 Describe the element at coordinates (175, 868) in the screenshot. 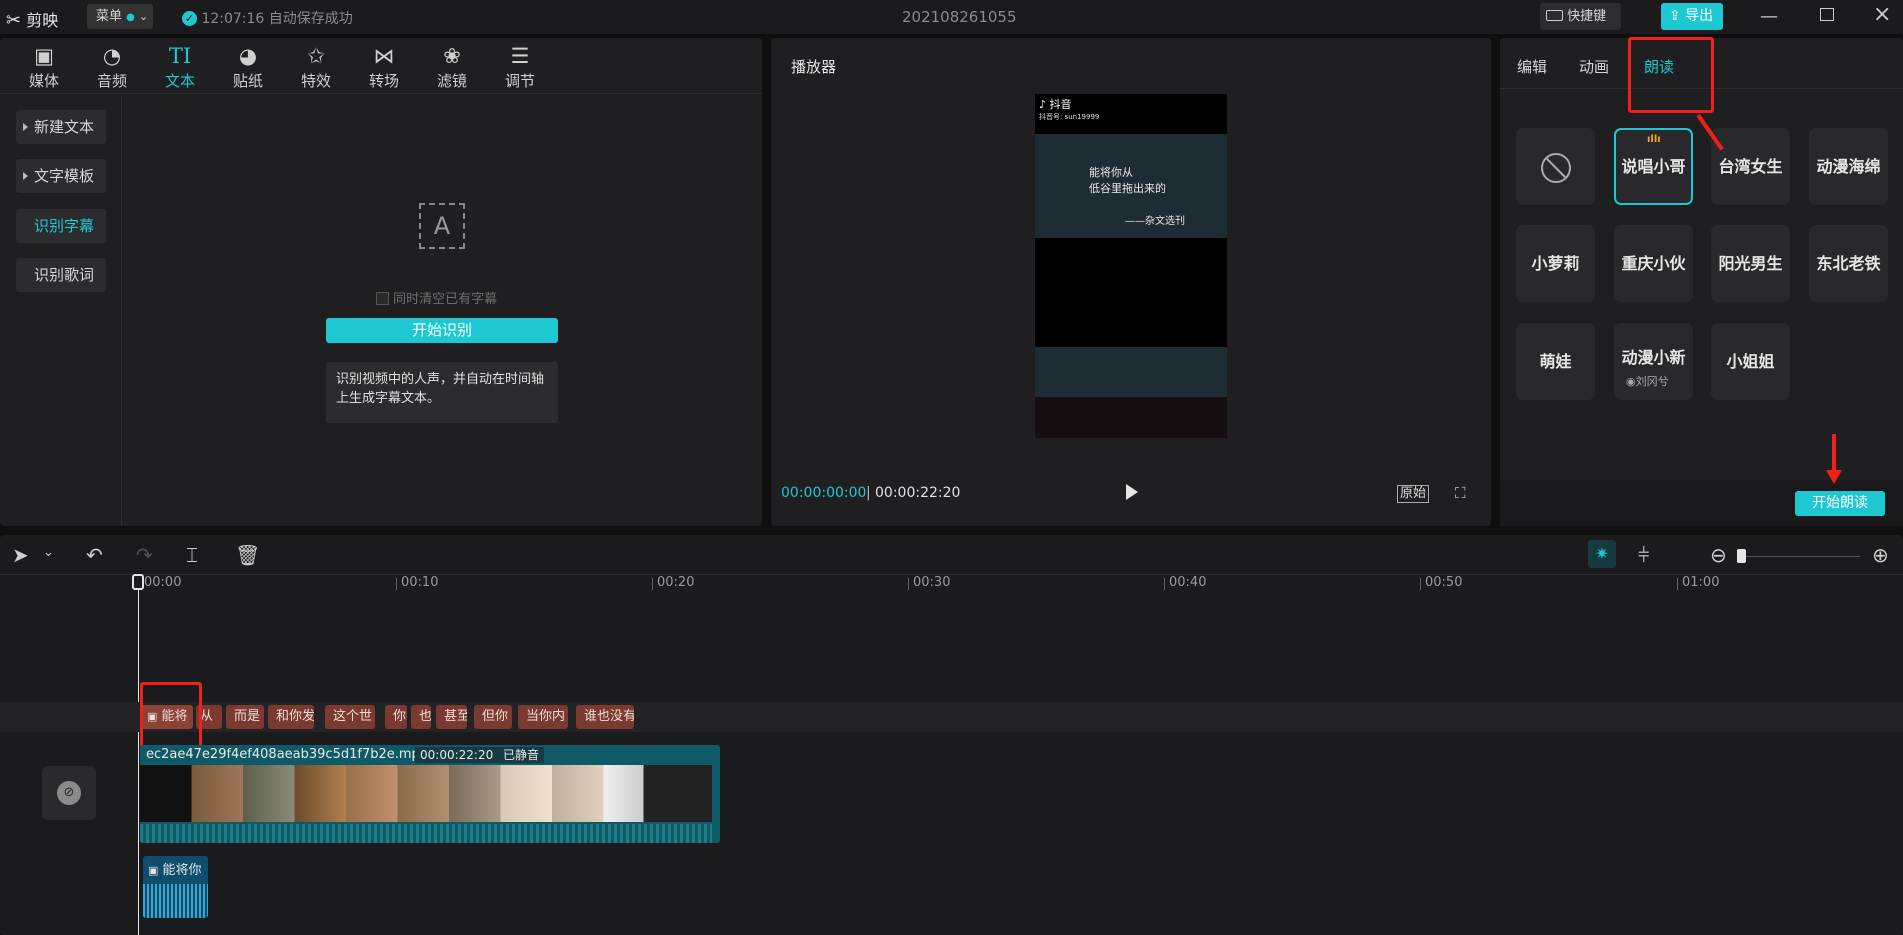

I see `audio-clip-title: ▣ 能将你` at that location.